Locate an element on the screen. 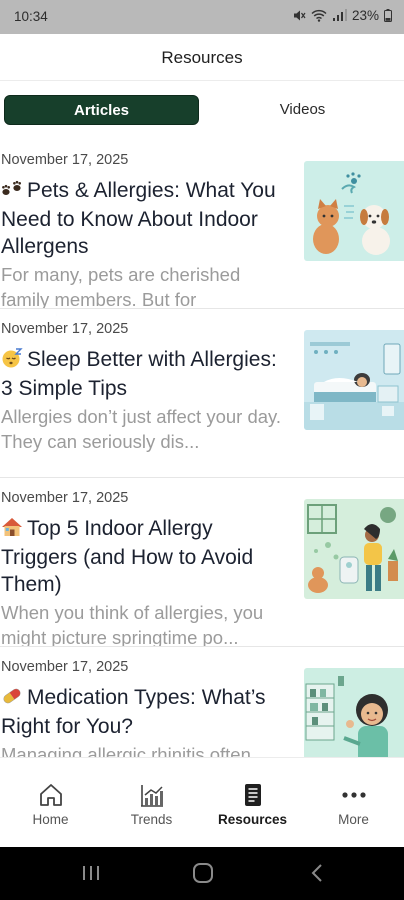  nav-resources: Resources is located at coordinates (252, 803).